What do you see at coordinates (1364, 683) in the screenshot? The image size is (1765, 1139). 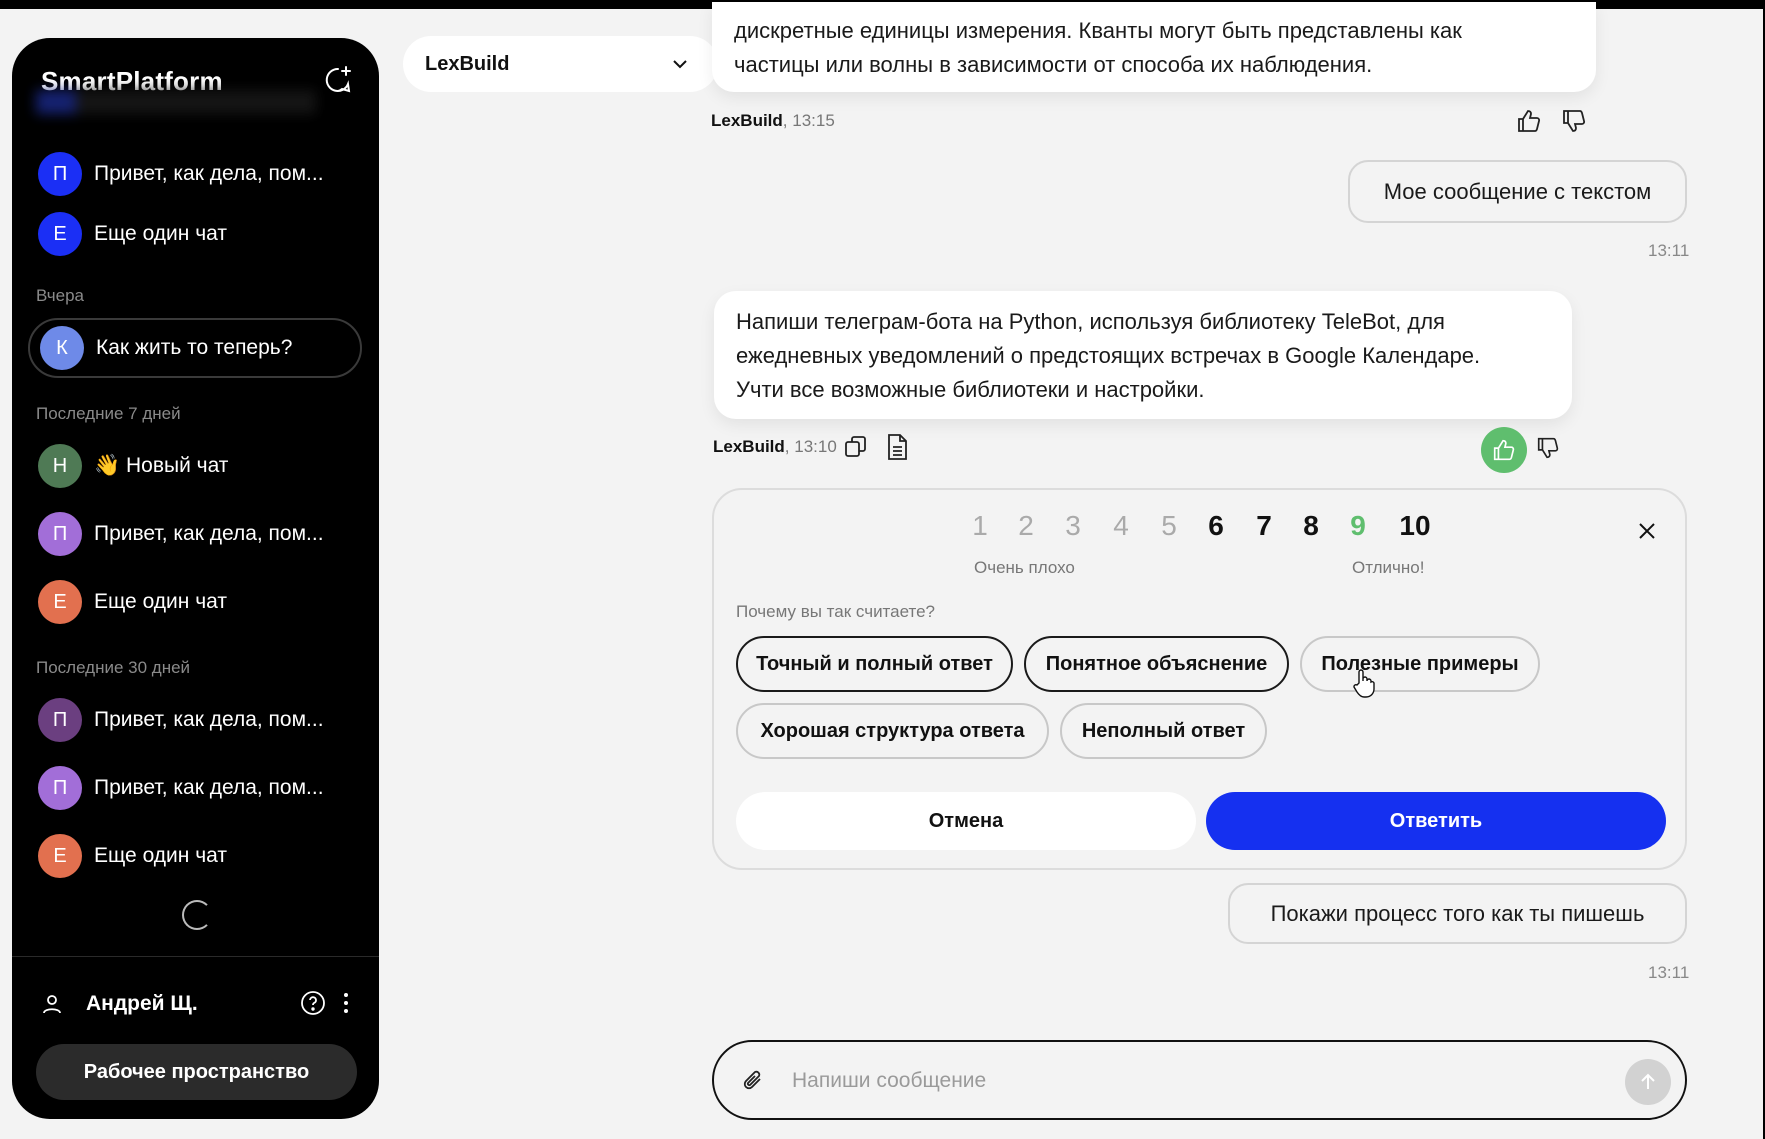 I see `hand-cursor-icon` at bounding box center [1364, 683].